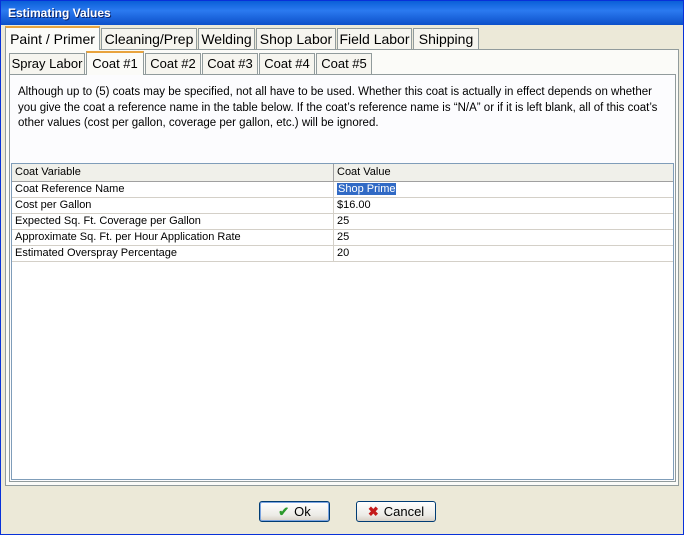 The width and height of the screenshot is (684, 535). I want to click on tab-coat-4: Coat #4, so click(287, 63).